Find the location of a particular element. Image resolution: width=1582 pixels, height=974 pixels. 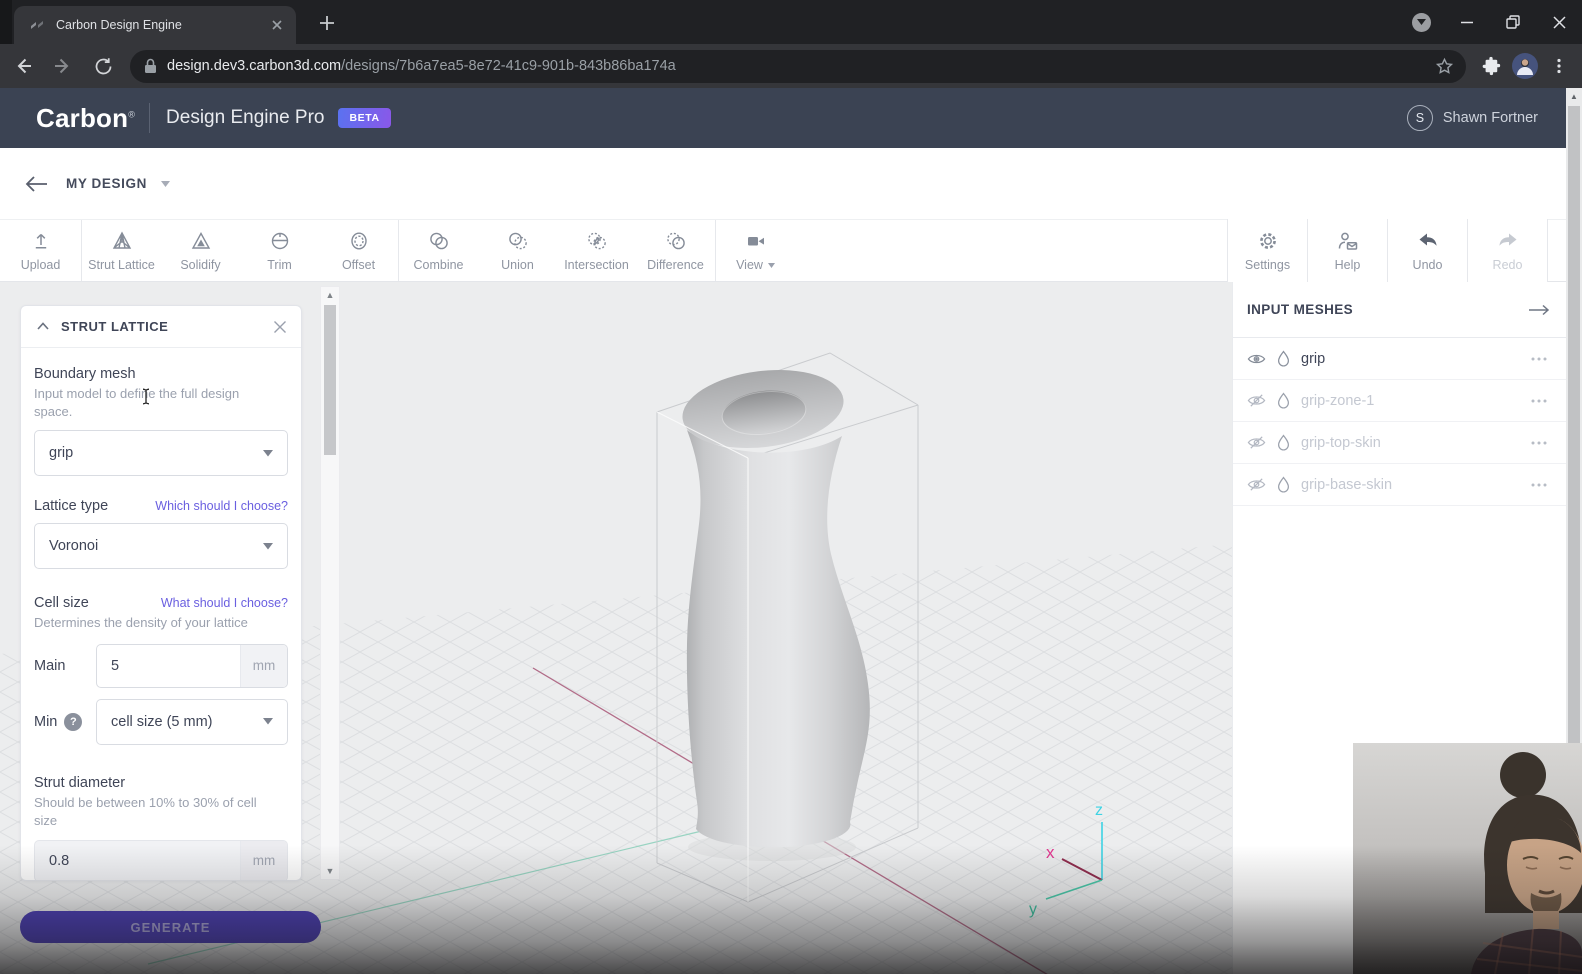

gear-icon is located at coordinates (1268, 241).